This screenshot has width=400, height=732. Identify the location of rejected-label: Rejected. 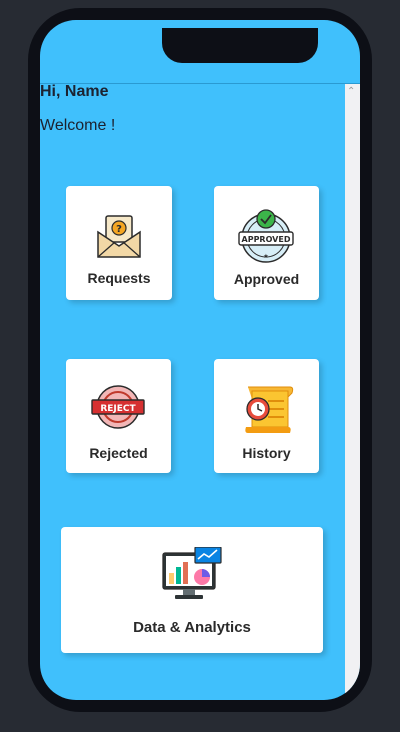
(118, 453).